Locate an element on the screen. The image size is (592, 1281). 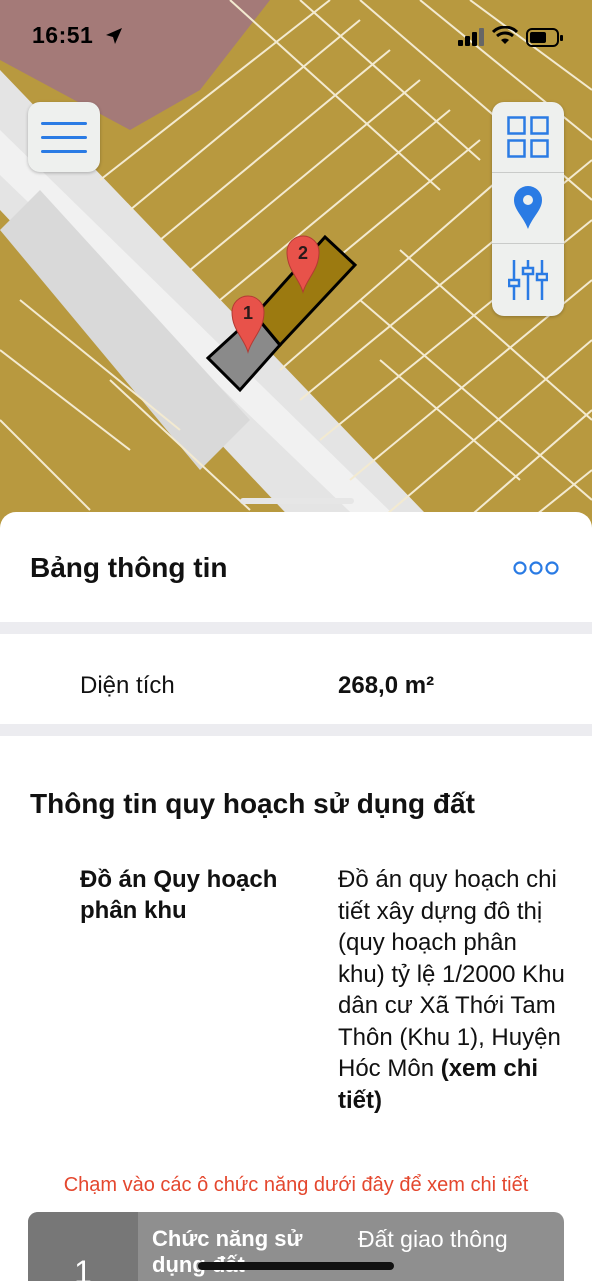
map-controls is located at coordinates (528, 209).